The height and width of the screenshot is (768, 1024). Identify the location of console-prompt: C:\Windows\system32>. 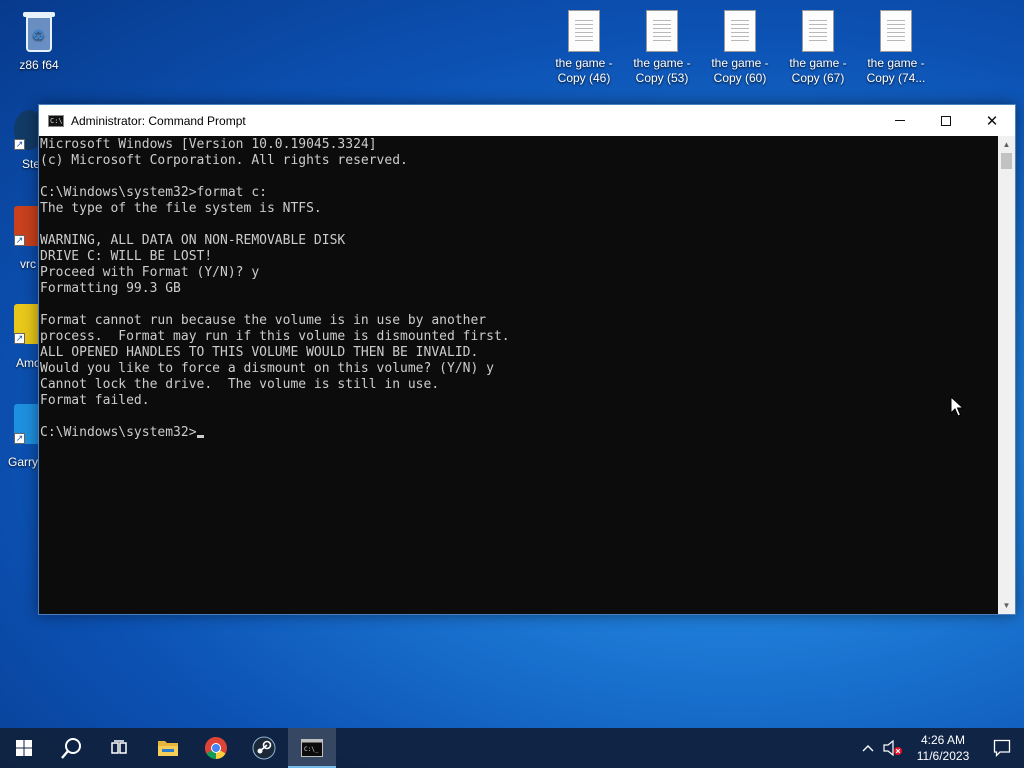
(118, 432).